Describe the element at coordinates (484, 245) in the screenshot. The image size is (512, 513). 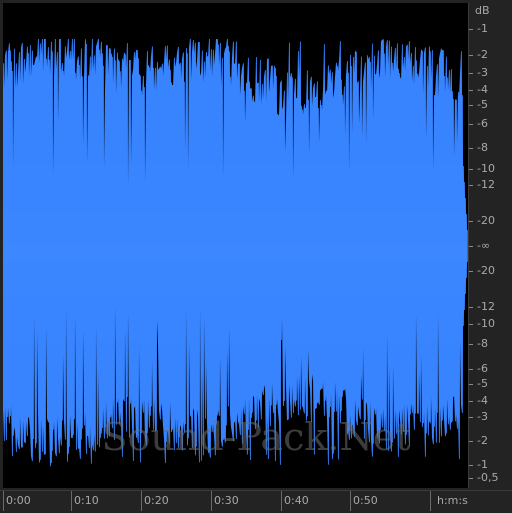
I see `db-label: -∞` at that location.